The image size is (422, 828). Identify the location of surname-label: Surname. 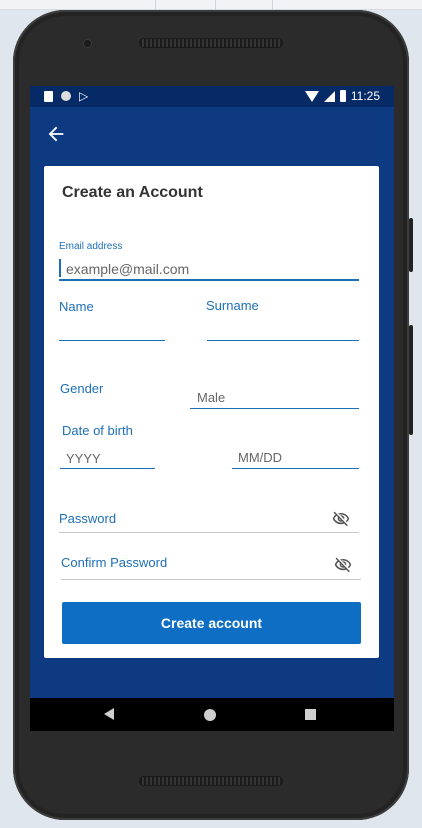
(232, 305).